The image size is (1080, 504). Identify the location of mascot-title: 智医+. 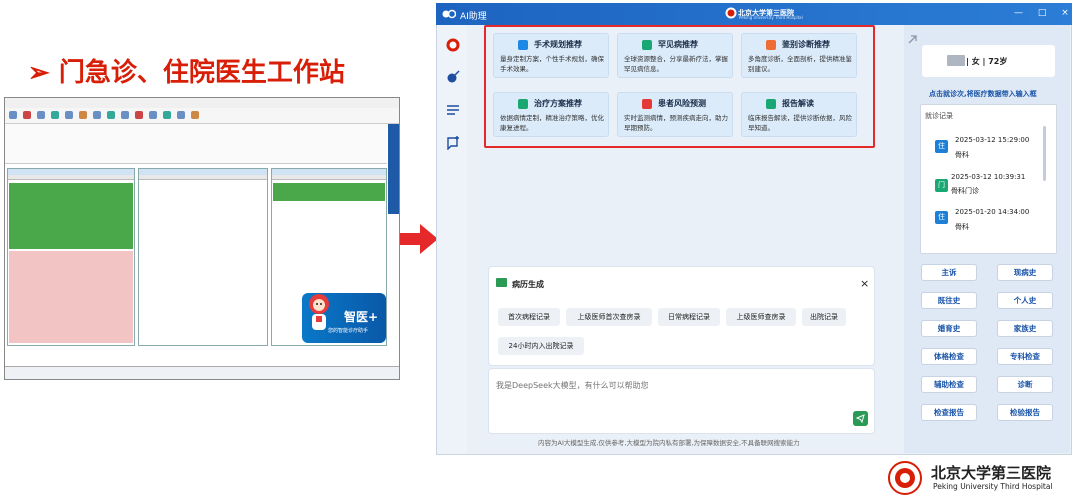
(361, 317).